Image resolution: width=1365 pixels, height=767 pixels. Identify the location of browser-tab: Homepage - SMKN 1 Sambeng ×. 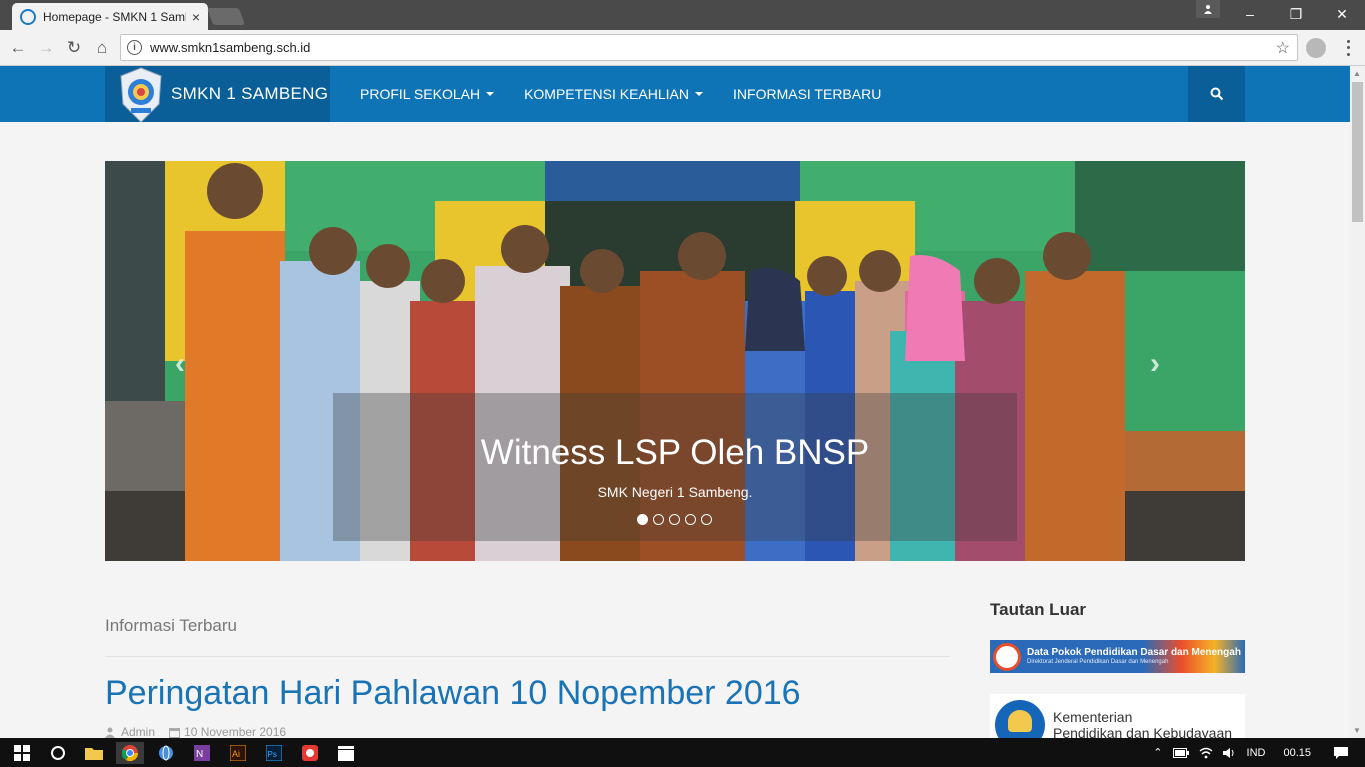
(110, 16).